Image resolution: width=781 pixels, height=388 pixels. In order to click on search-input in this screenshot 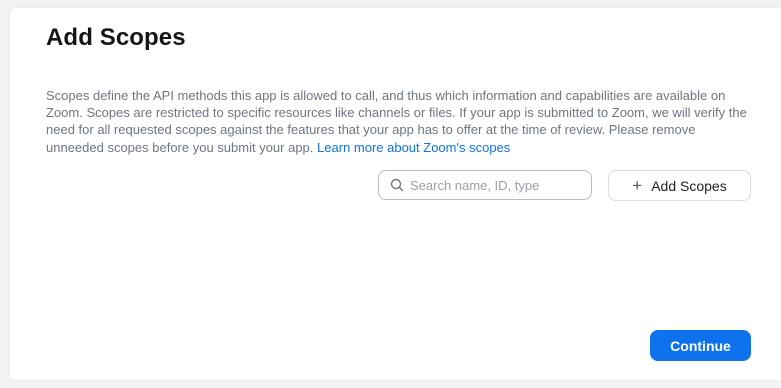, I will do `click(495, 185)`.